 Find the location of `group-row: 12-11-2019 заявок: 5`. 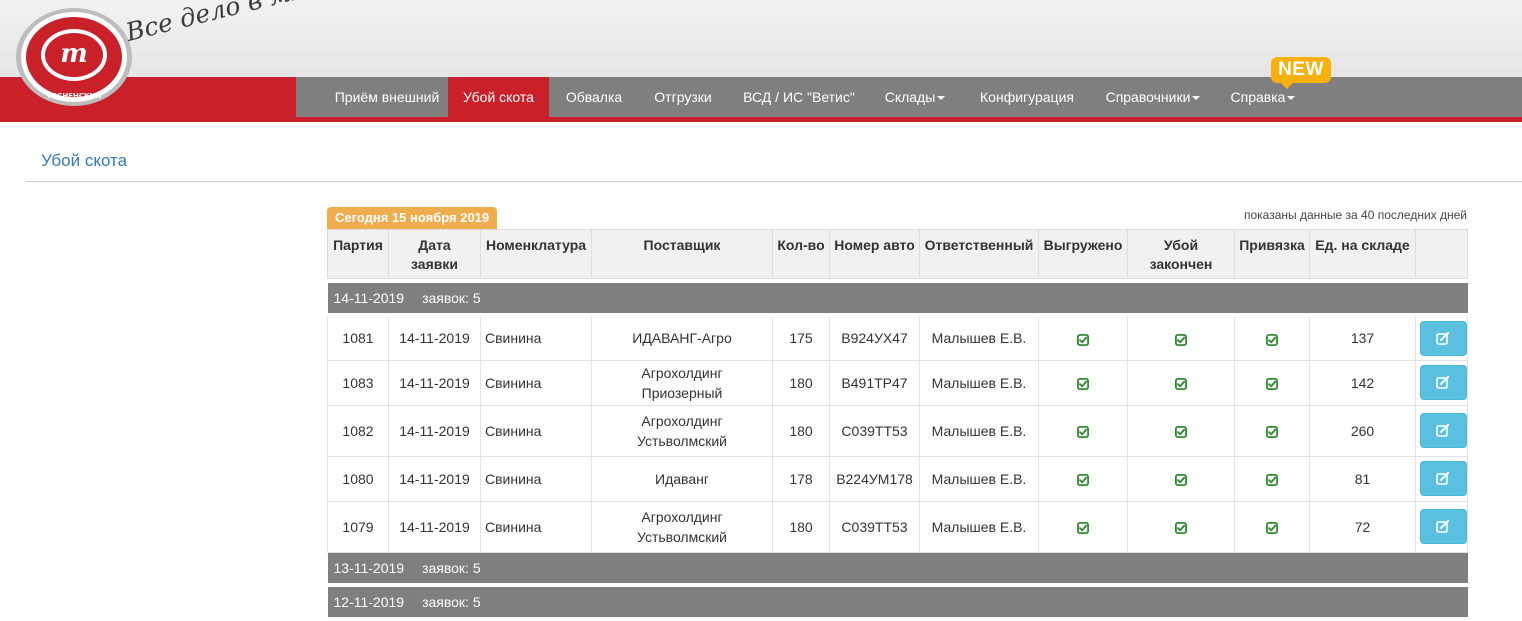

group-row: 12-11-2019 заявок: 5 is located at coordinates (897, 602).